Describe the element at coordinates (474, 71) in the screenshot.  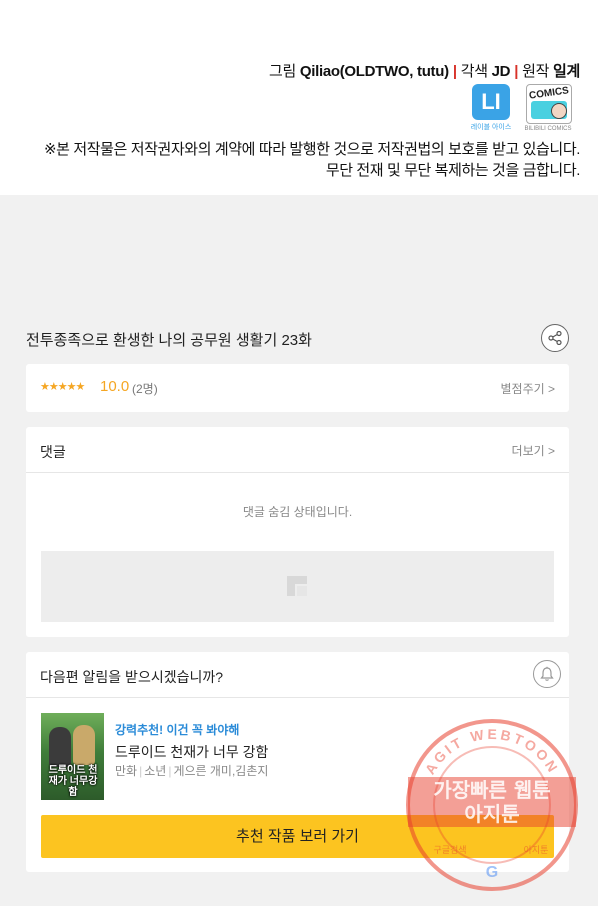
I see `adapt-label: 각색` at that location.